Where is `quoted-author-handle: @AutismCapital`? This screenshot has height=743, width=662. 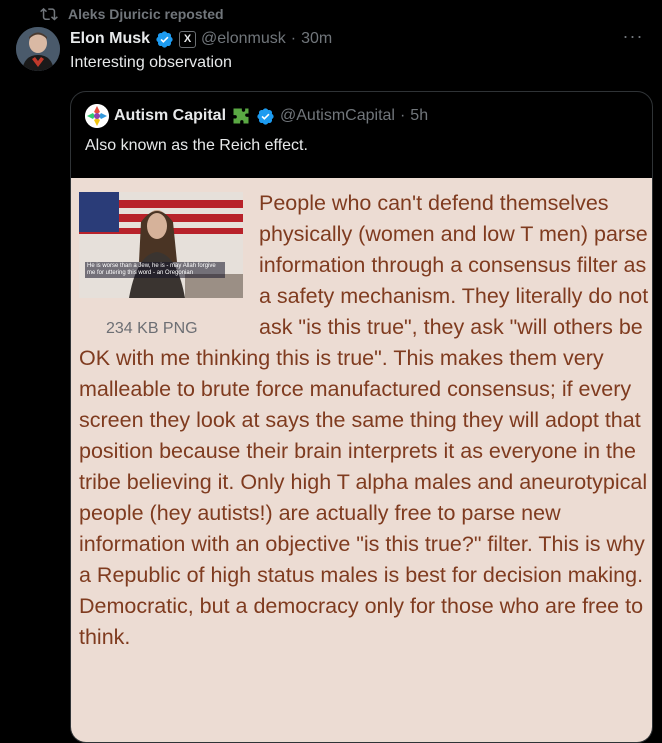
quoted-author-handle: @AutismCapital is located at coordinates (337, 116).